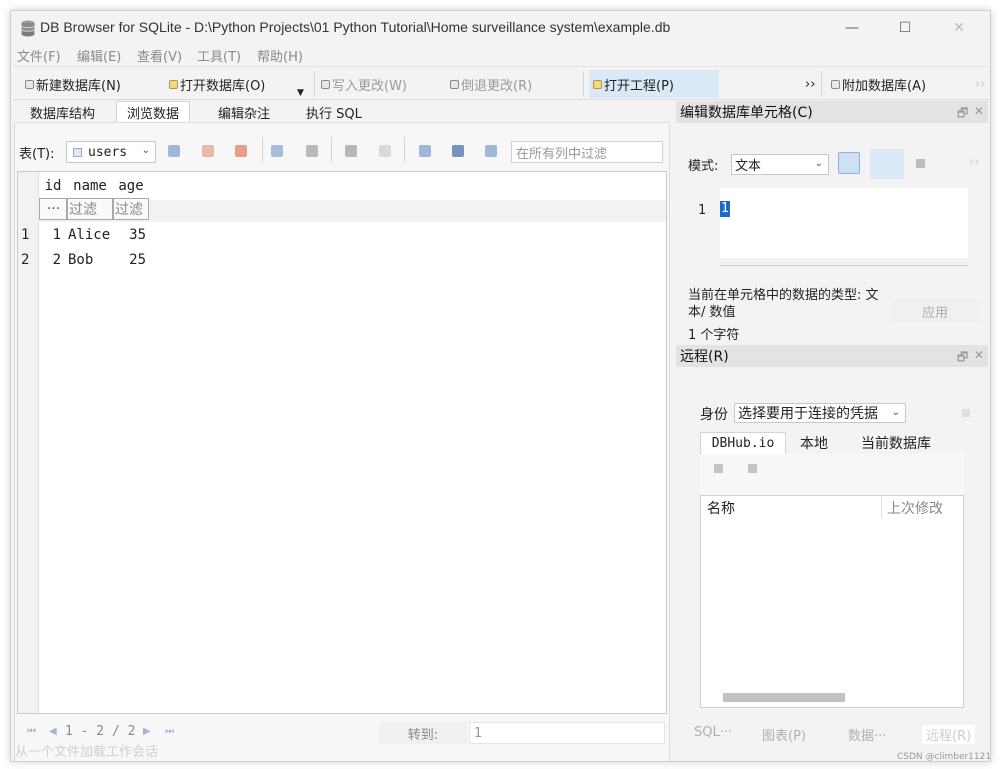 The width and height of the screenshot is (1000, 769). I want to click on watermark: CSDN @climber1121, so click(944, 757).